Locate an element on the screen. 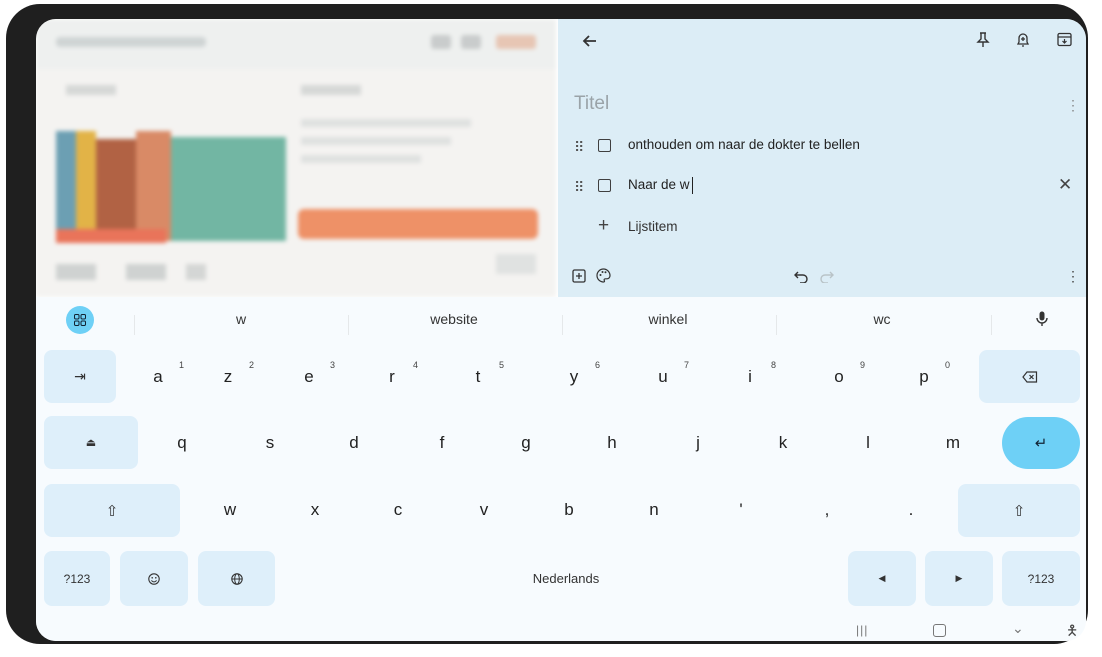  list-item-text: onthouden om naar de dokter te bellen is located at coordinates (744, 144).